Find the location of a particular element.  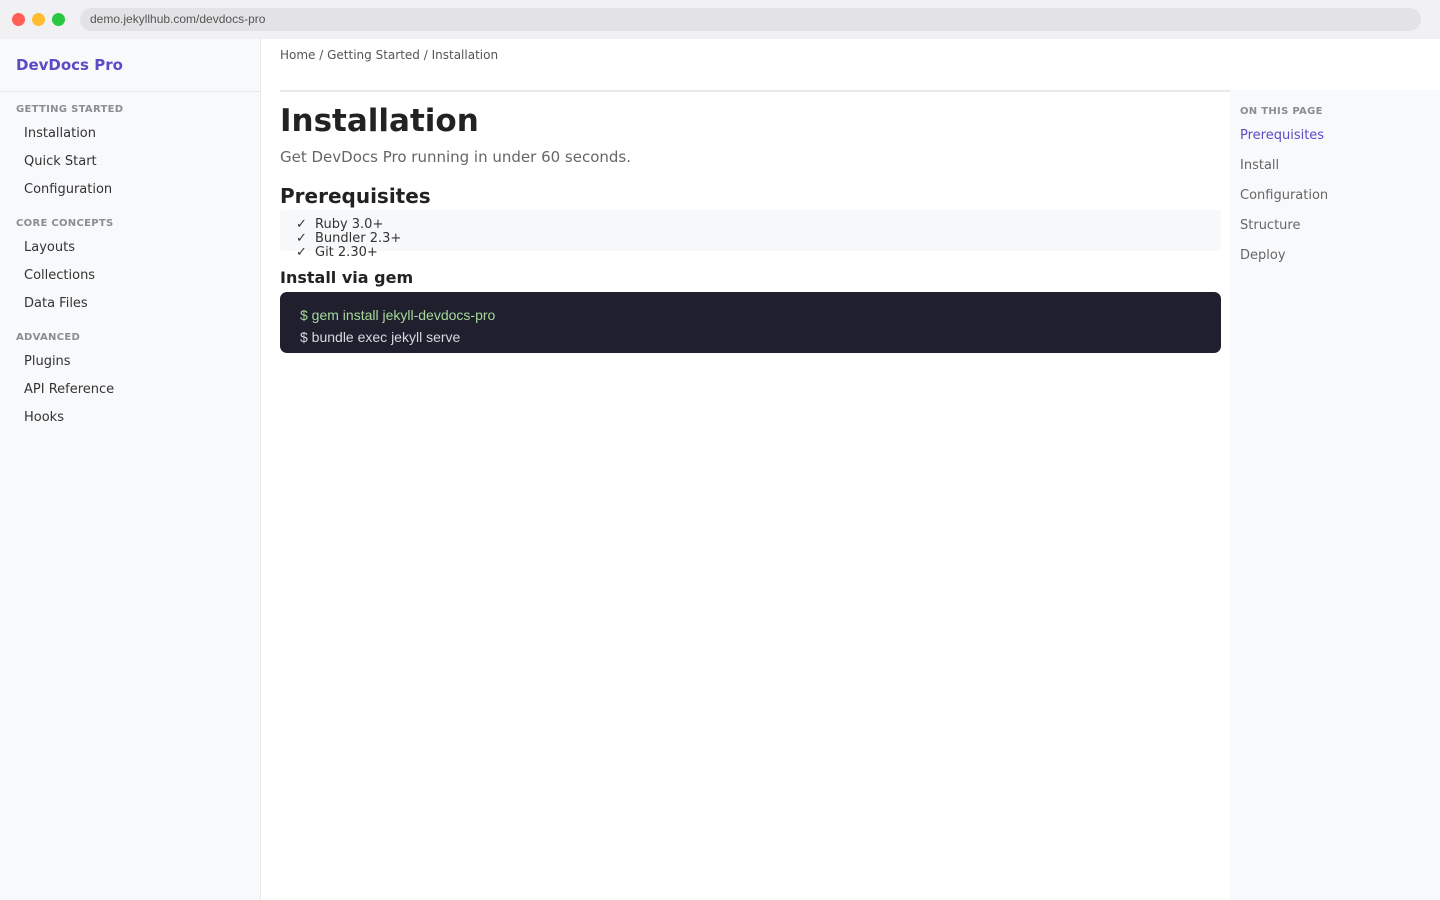

list-item: ✓ Ruby 3.0+ is located at coordinates (339, 225).